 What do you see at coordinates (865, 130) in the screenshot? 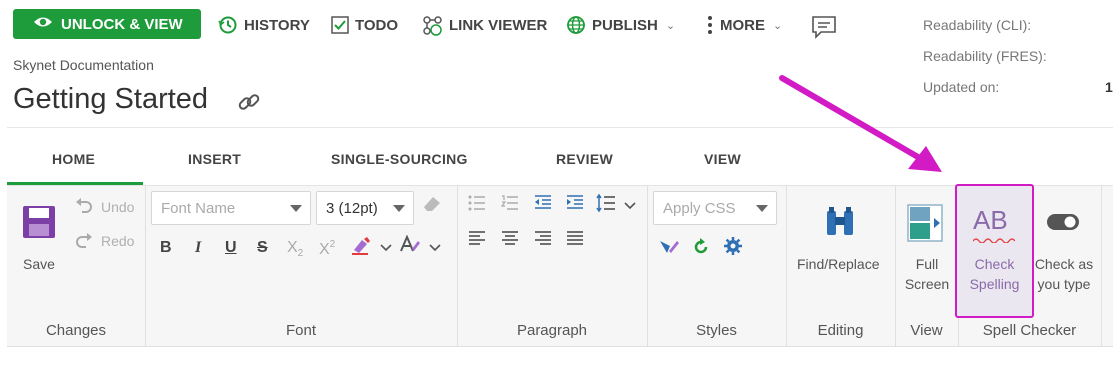
I see `annotation-arrow-icon` at bounding box center [865, 130].